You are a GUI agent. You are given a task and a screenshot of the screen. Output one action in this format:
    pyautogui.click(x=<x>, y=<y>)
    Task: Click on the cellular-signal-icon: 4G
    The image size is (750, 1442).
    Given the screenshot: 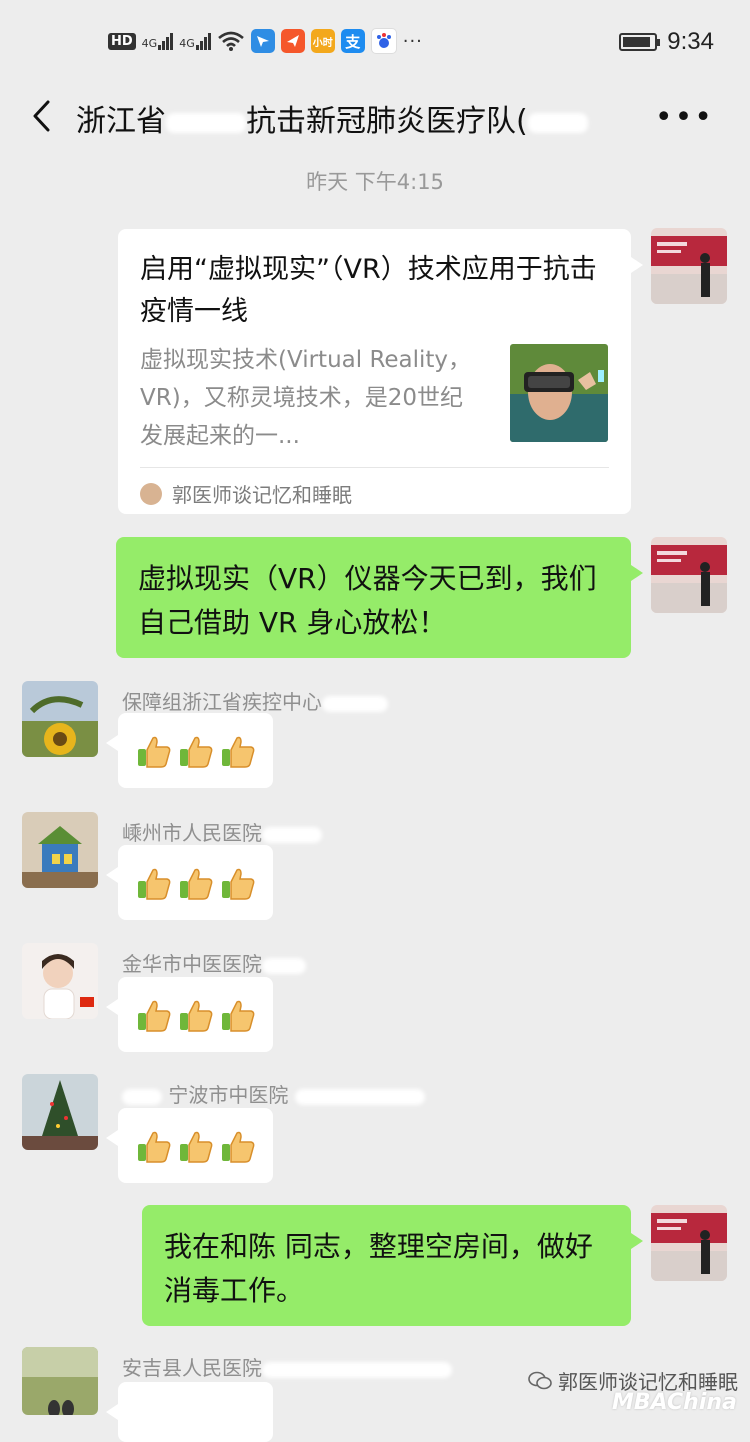 What is the action you would take?
    pyautogui.click(x=158, y=41)
    